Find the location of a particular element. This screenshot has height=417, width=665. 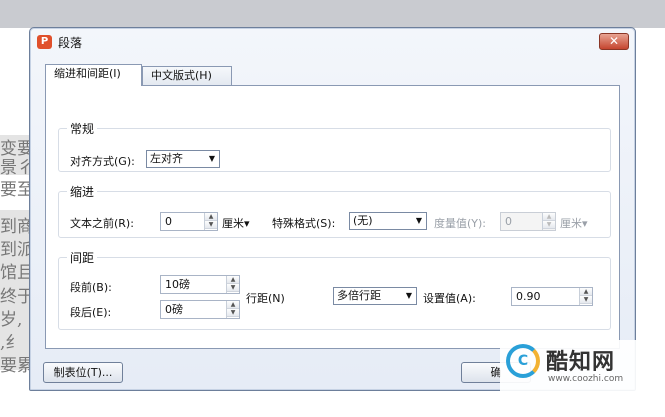

measure-stepper: 0 ▲ ▼ is located at coordinates (528, 221).